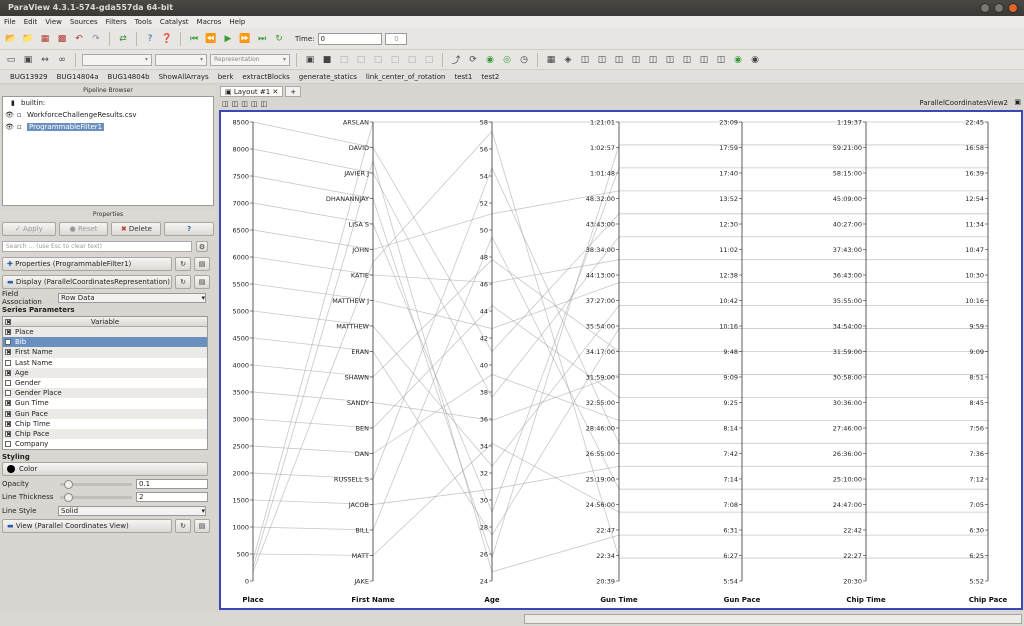 This screenshot has width=1024, height=626. What do you see at coordinates (87, 264) in the screenshot?
I see `properties-section-button: ✚ Properties (ProgrammableFilter1)` at bounding box center [87, 264].